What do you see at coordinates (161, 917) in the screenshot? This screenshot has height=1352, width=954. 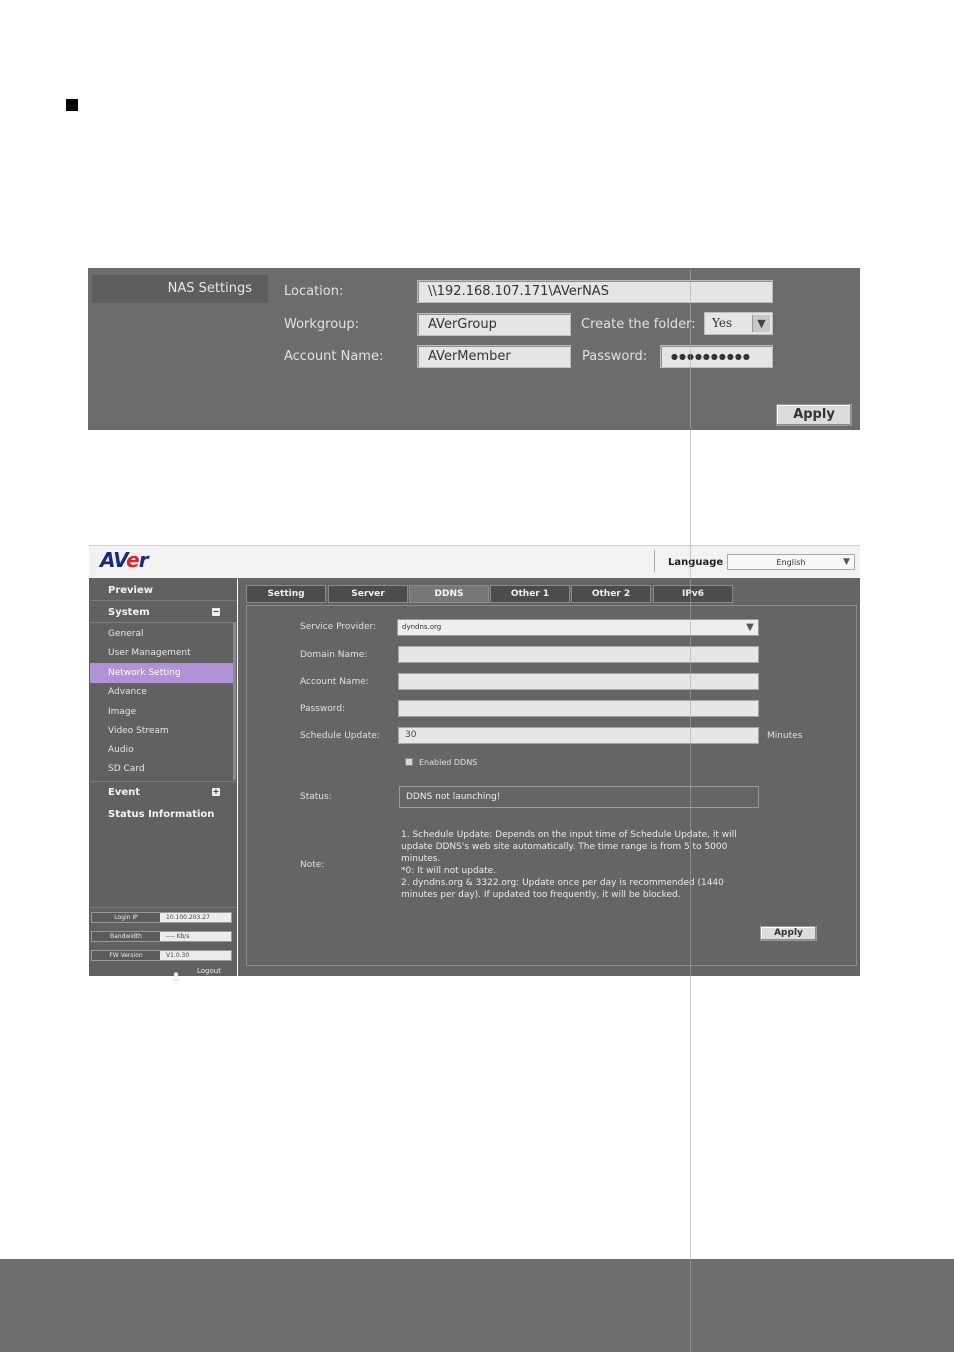 I see `login-ip-row: Login IP 10.100.203.27` at bounding box center [161, 917].